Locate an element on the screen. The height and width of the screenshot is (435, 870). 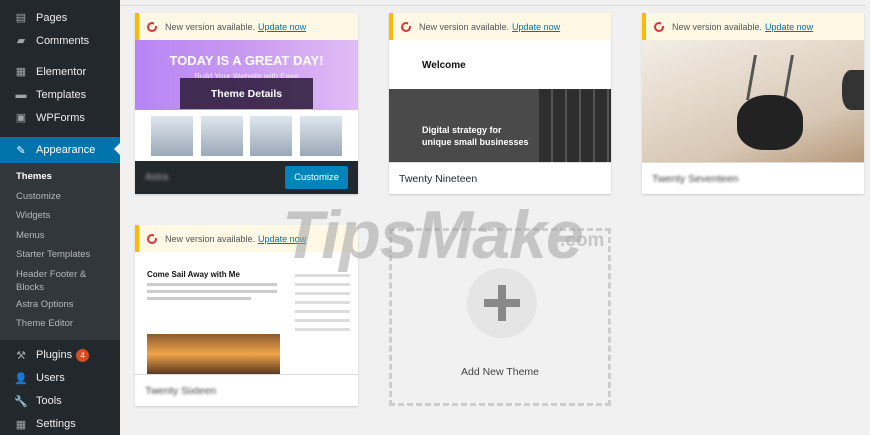
sidebar-item-label: Comments is located at coordinates (63, 40).